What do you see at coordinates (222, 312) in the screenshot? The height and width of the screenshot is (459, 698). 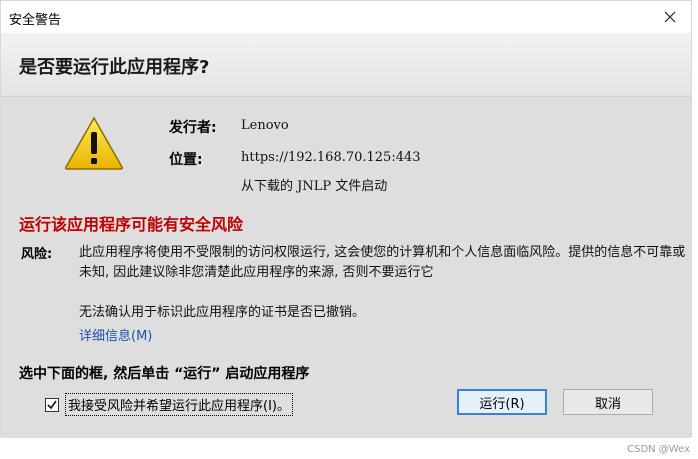 I see `certificate-notice: 无法确认用于标识此应用程序的证书是否已撤销。` at bounding box center [222, 312].